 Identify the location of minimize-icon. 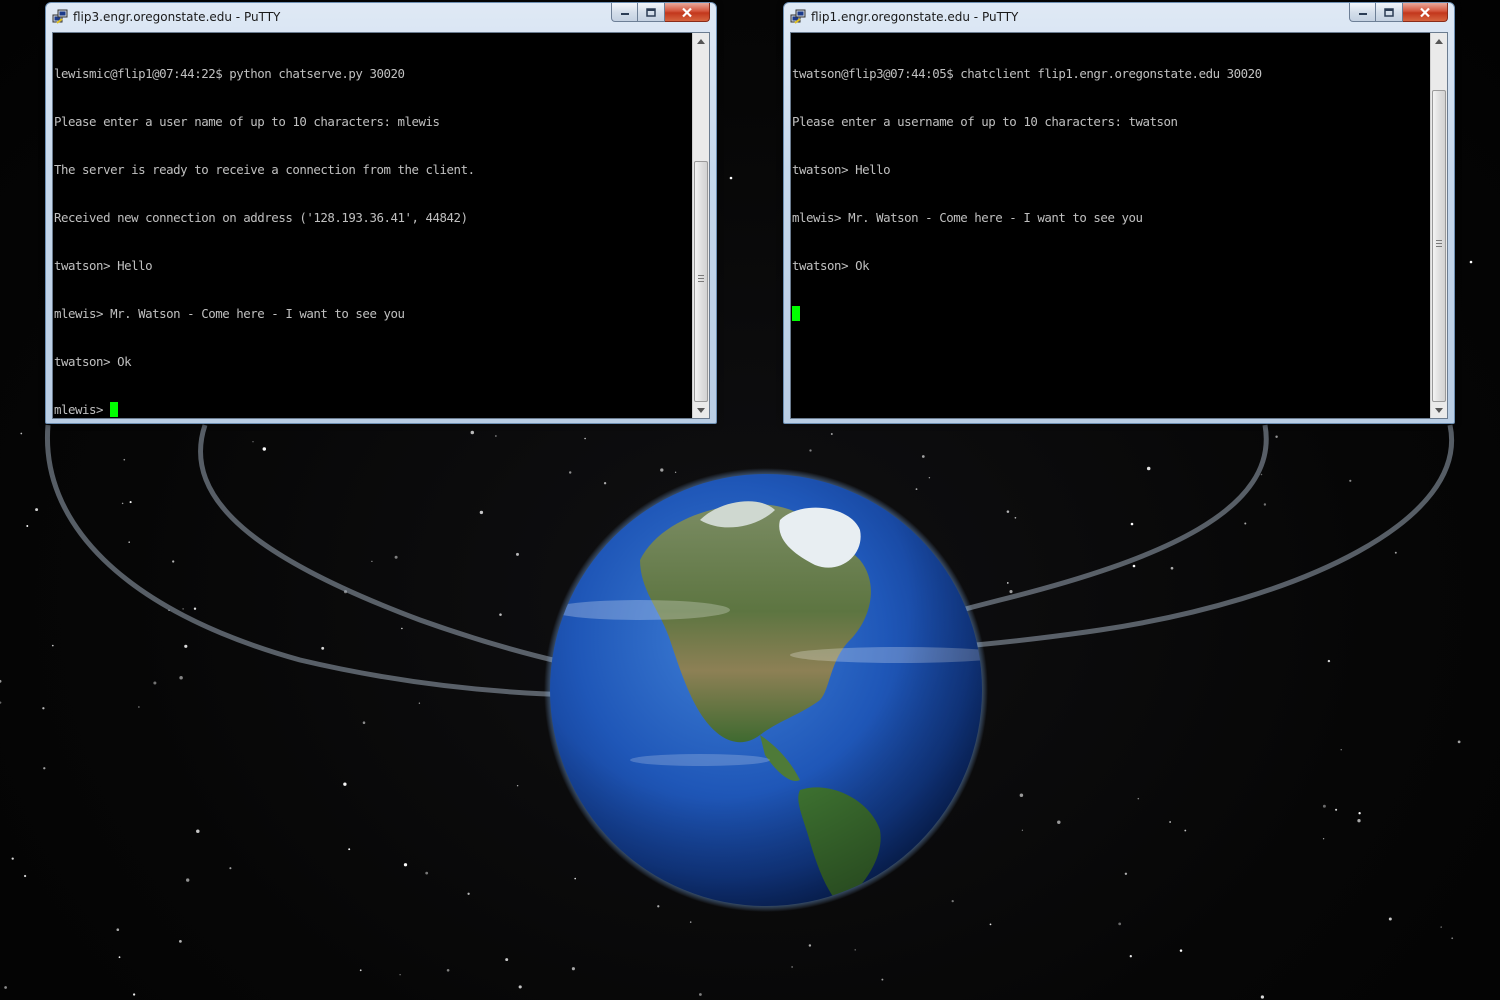
(1362, 14).